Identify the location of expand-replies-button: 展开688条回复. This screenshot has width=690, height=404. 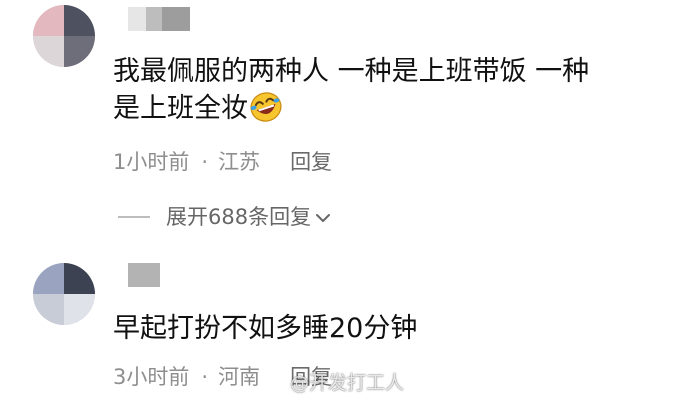
(224, 217).